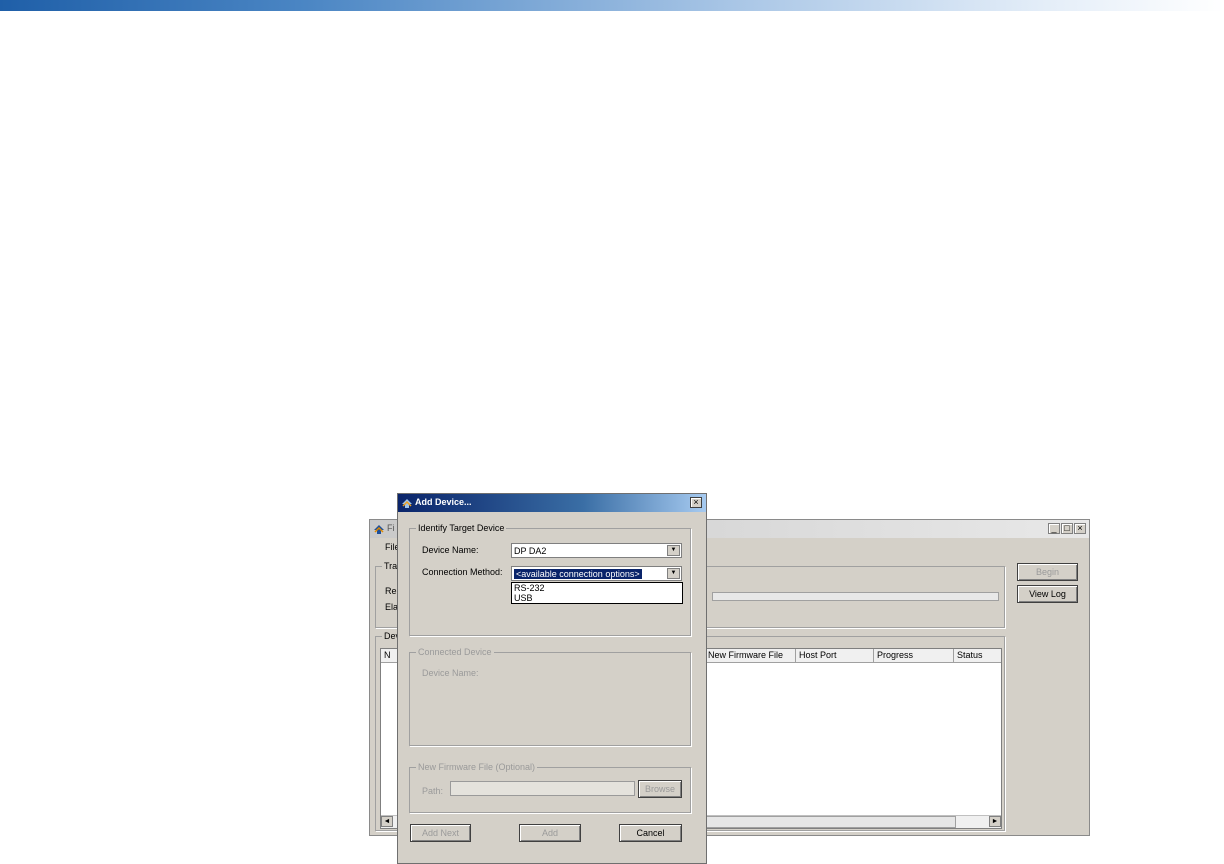  What do you see at coordinates (523, 598) in the screenshot?
I see `option-usb: USB` at bounding box center [523, 598].